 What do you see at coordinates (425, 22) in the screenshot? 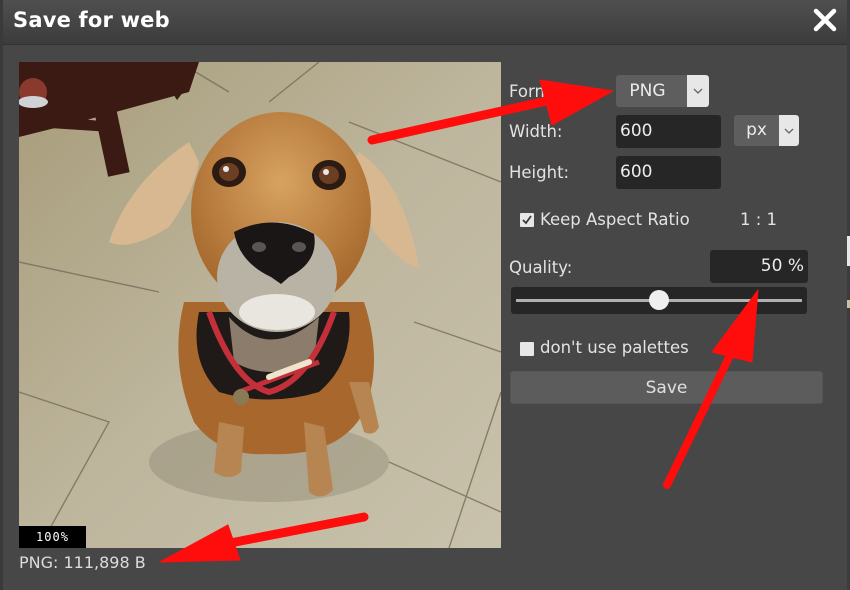
I see `dialog-titlebar: Save for web` at bounding box center [425, 22].